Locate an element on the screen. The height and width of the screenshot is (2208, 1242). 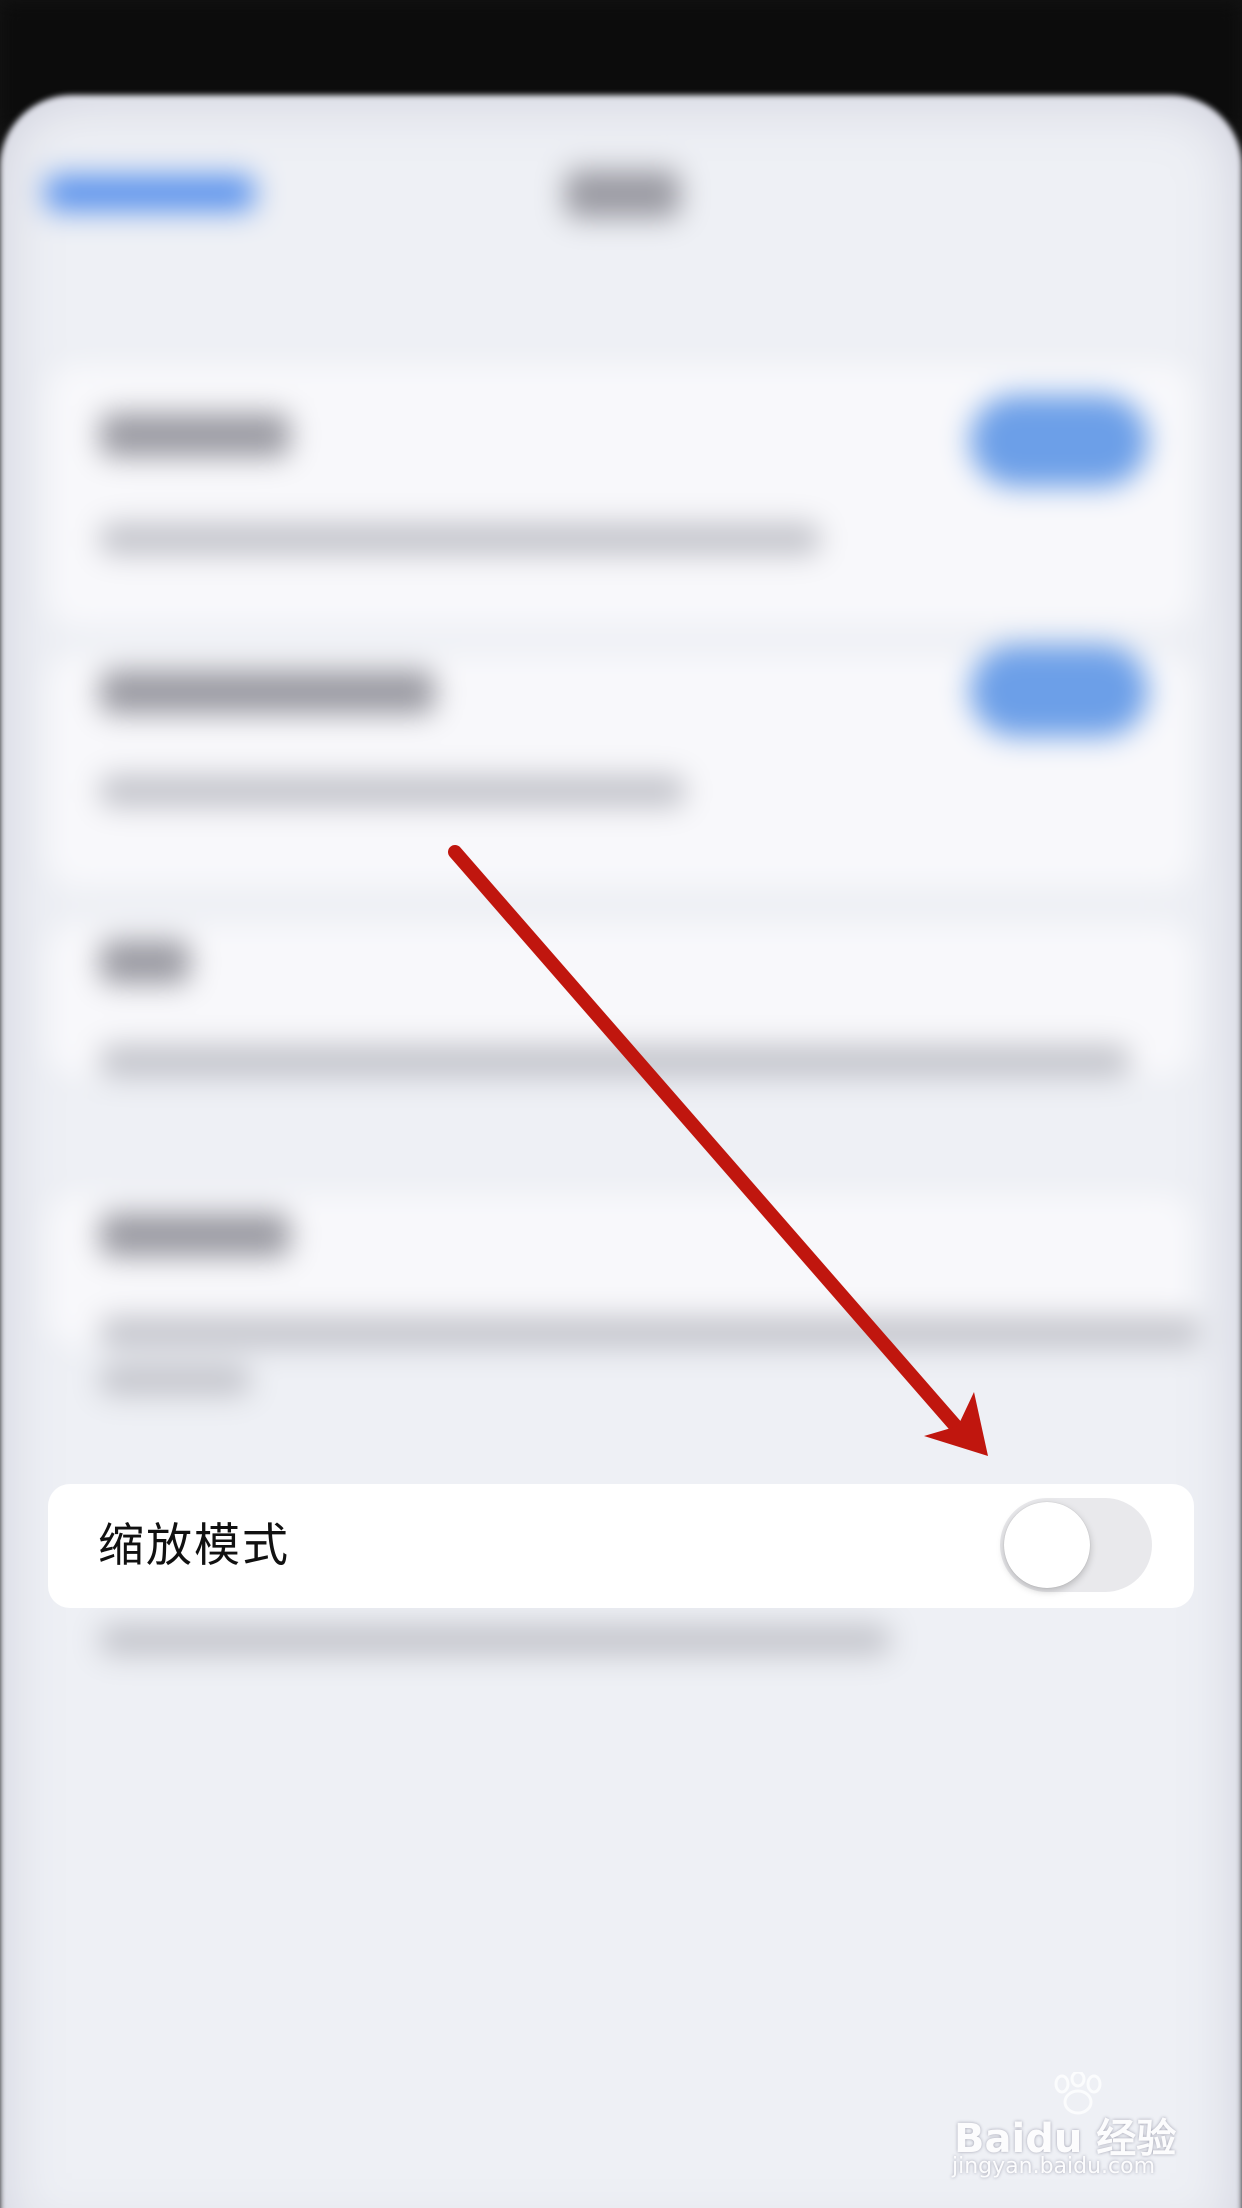
blurred-back-button is located at coordinates (150, 193).